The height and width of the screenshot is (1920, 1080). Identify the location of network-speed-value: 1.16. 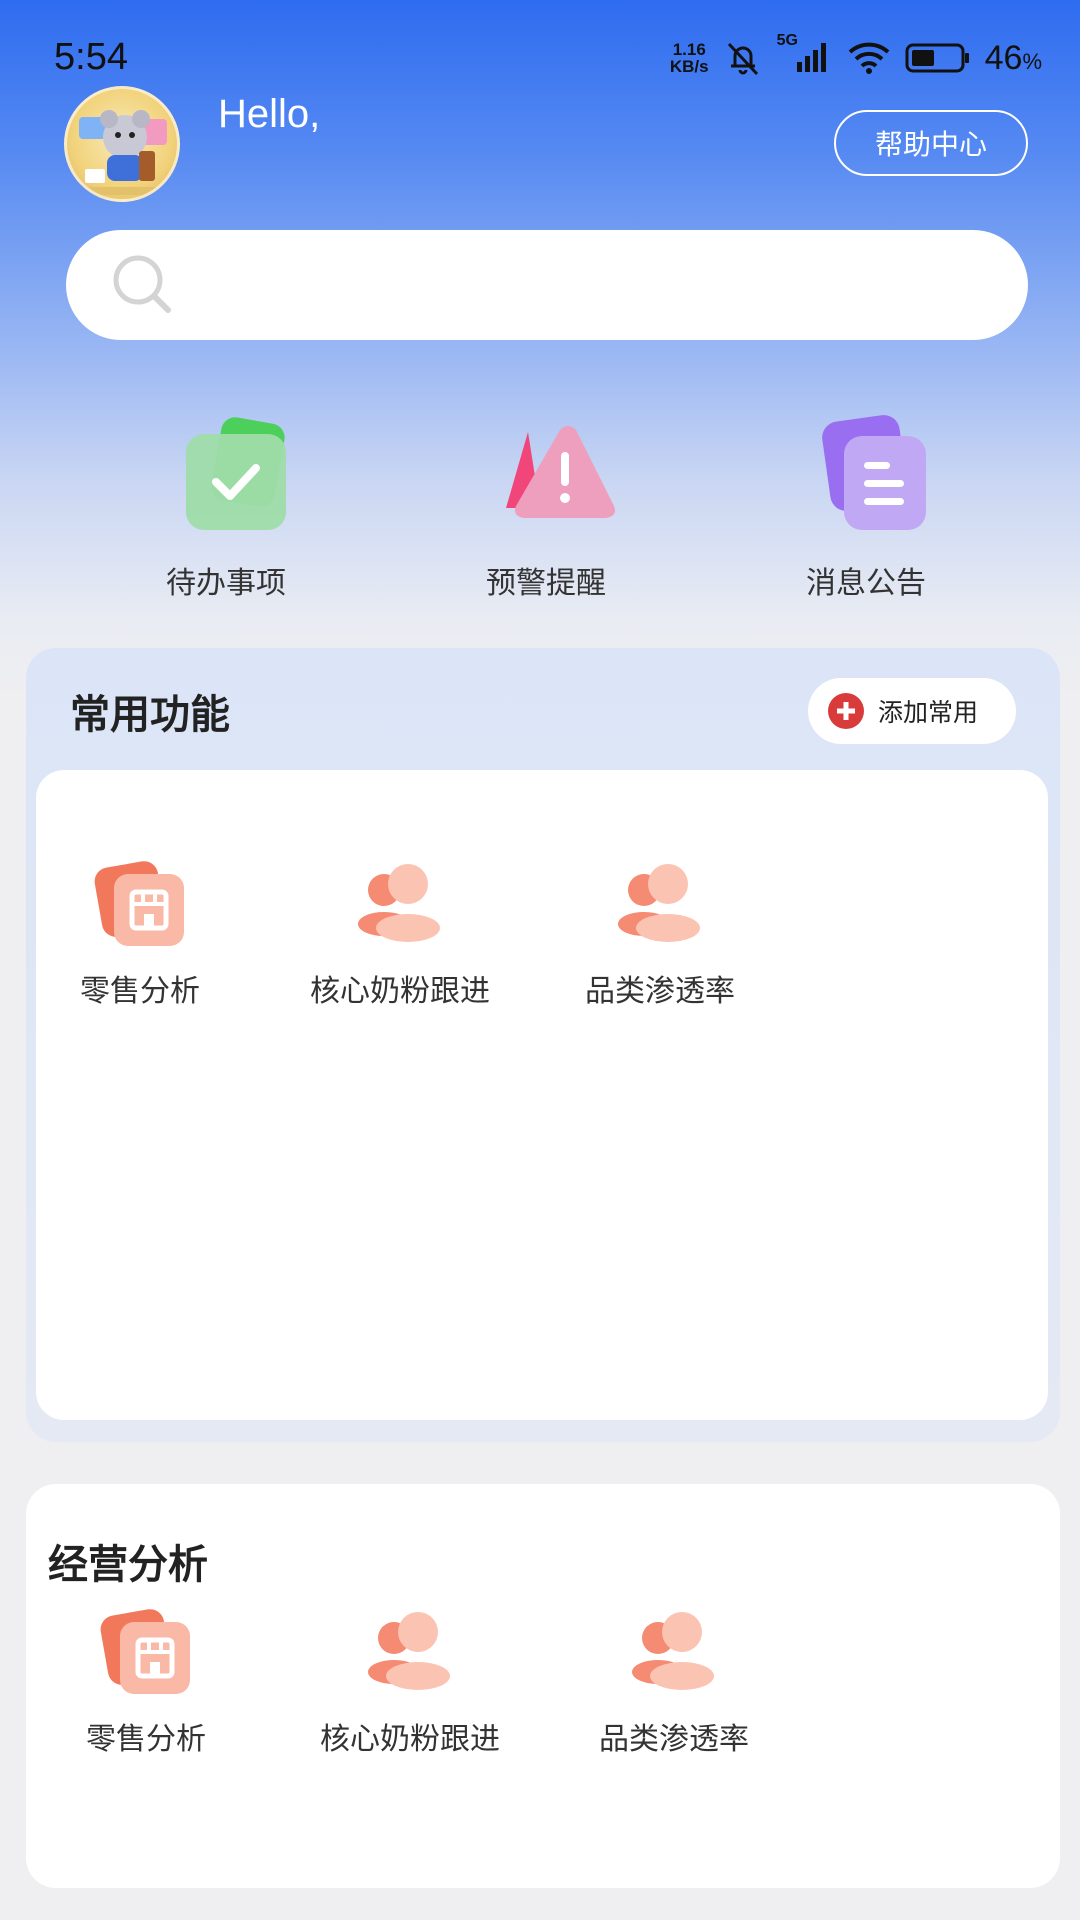
(689, 49).